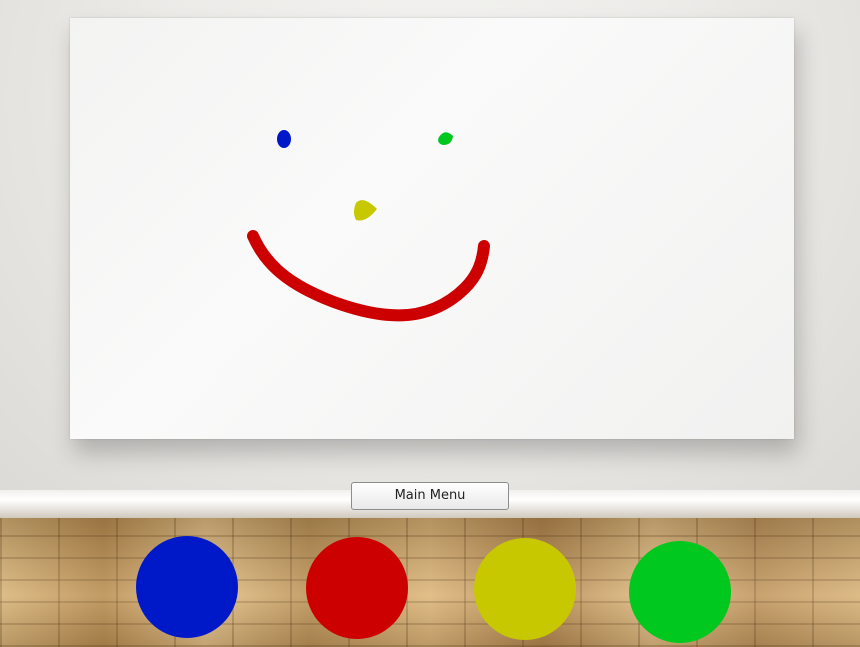  Describe the element at coordinates (445, 138) in the screenshot. I see `right-eye-stroke` at that location.